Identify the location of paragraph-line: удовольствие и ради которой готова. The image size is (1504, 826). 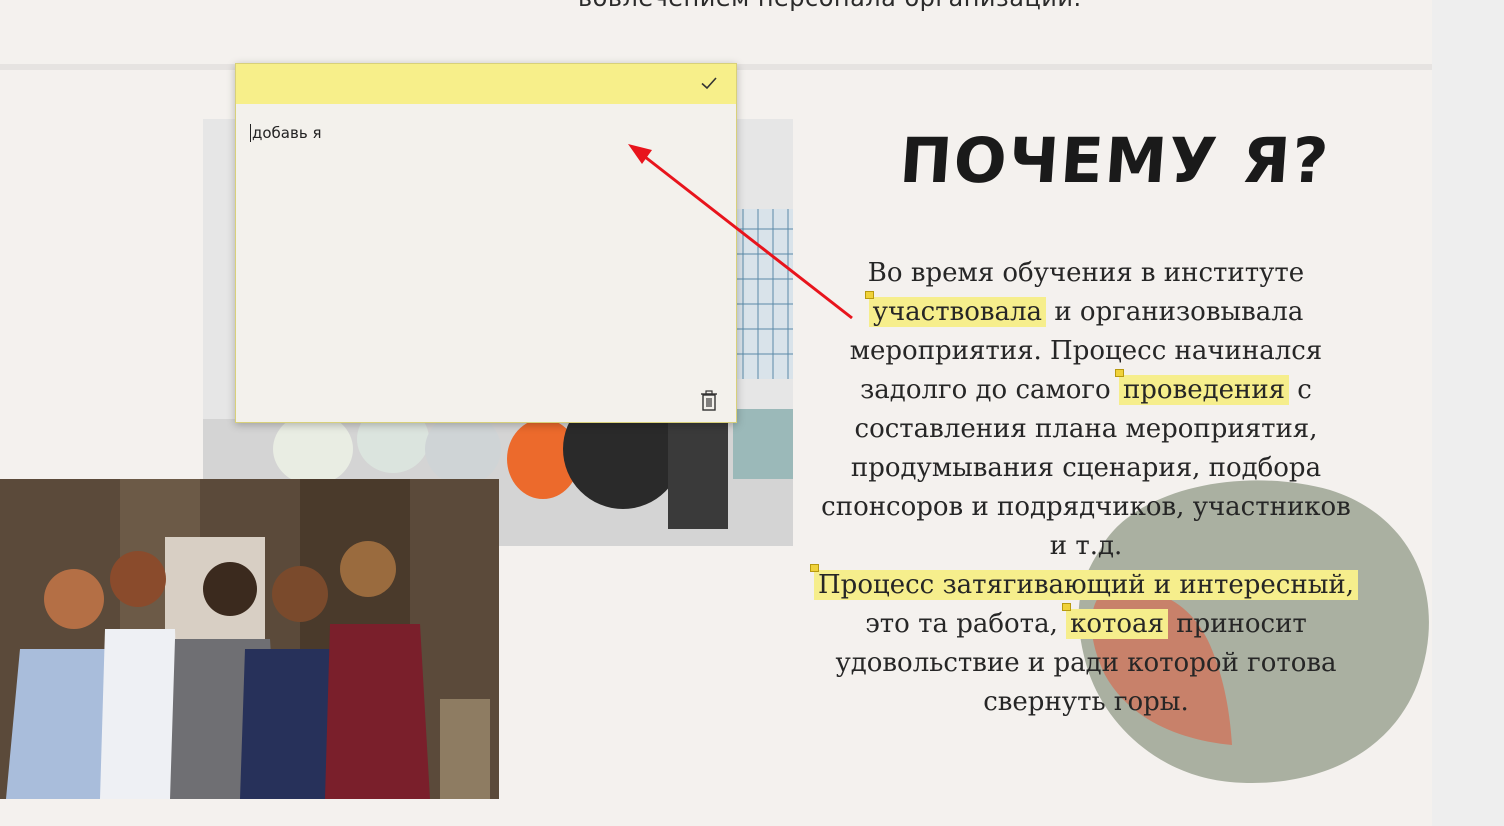
(1086, 663).